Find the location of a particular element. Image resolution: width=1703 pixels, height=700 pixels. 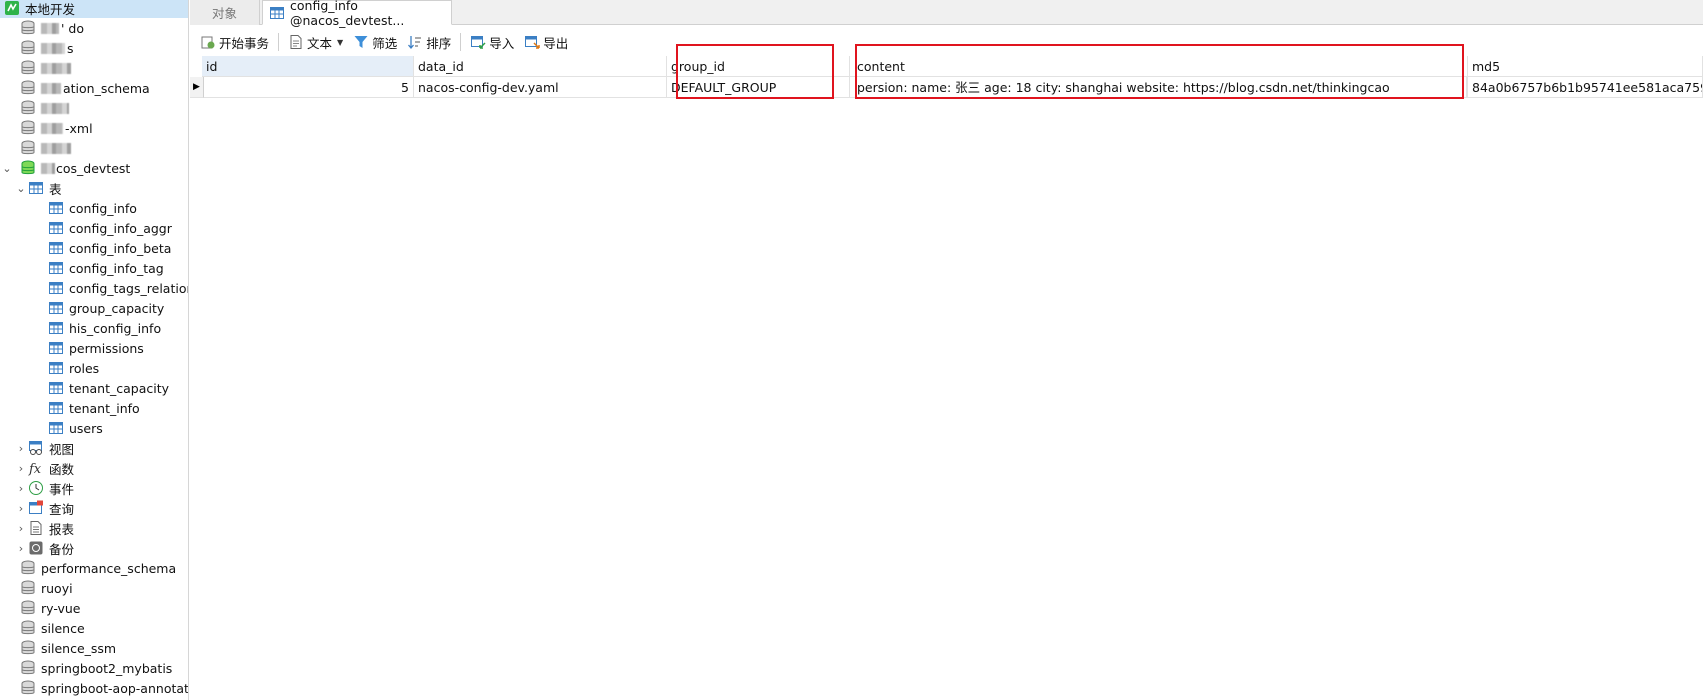

sidebar-item-database: springboot2_mybatis is located at coordinates (94, 668).